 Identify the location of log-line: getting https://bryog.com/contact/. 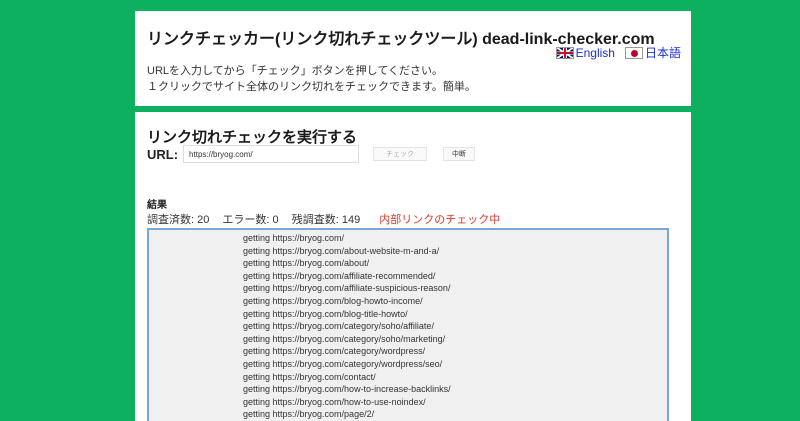
(309, 376).